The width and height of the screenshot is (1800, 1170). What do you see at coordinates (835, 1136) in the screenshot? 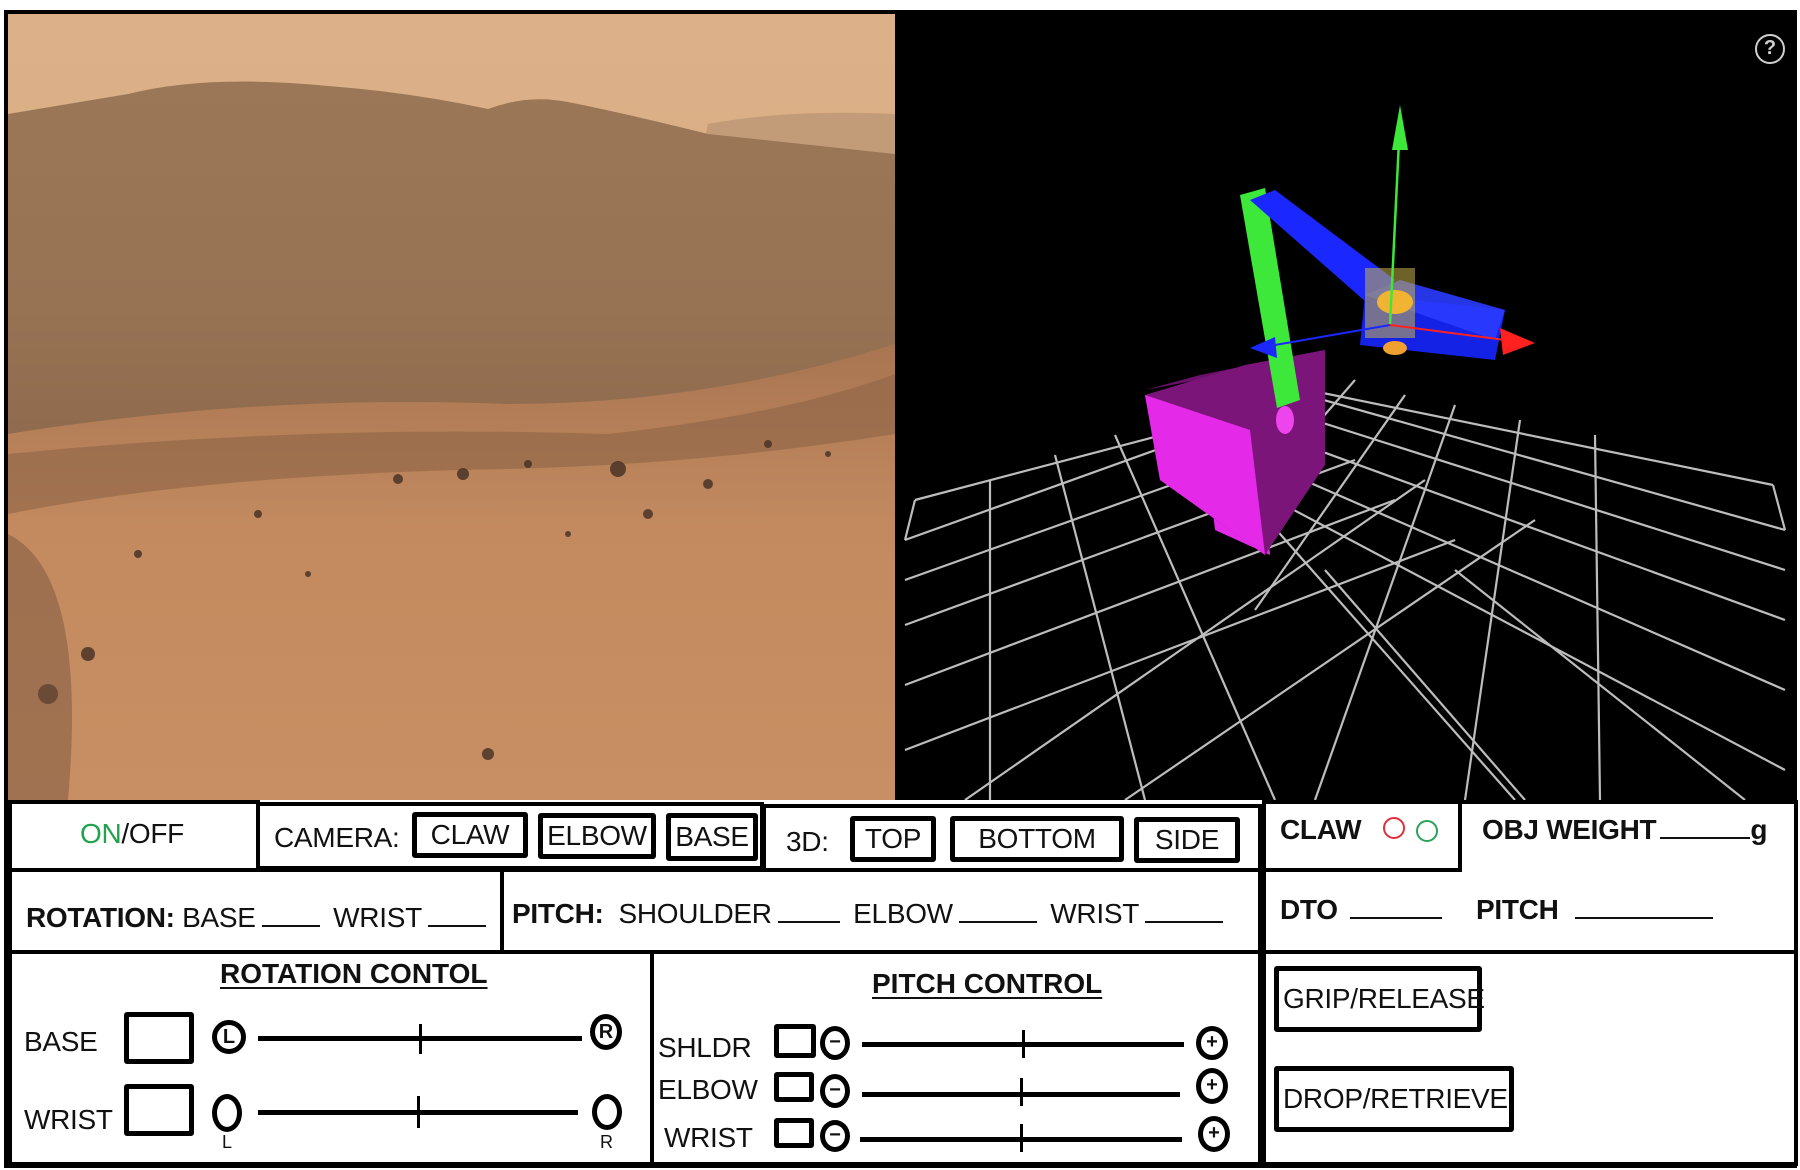
I see `pitch-wrist-minus-button: −` at bounding box center [835, 1136].